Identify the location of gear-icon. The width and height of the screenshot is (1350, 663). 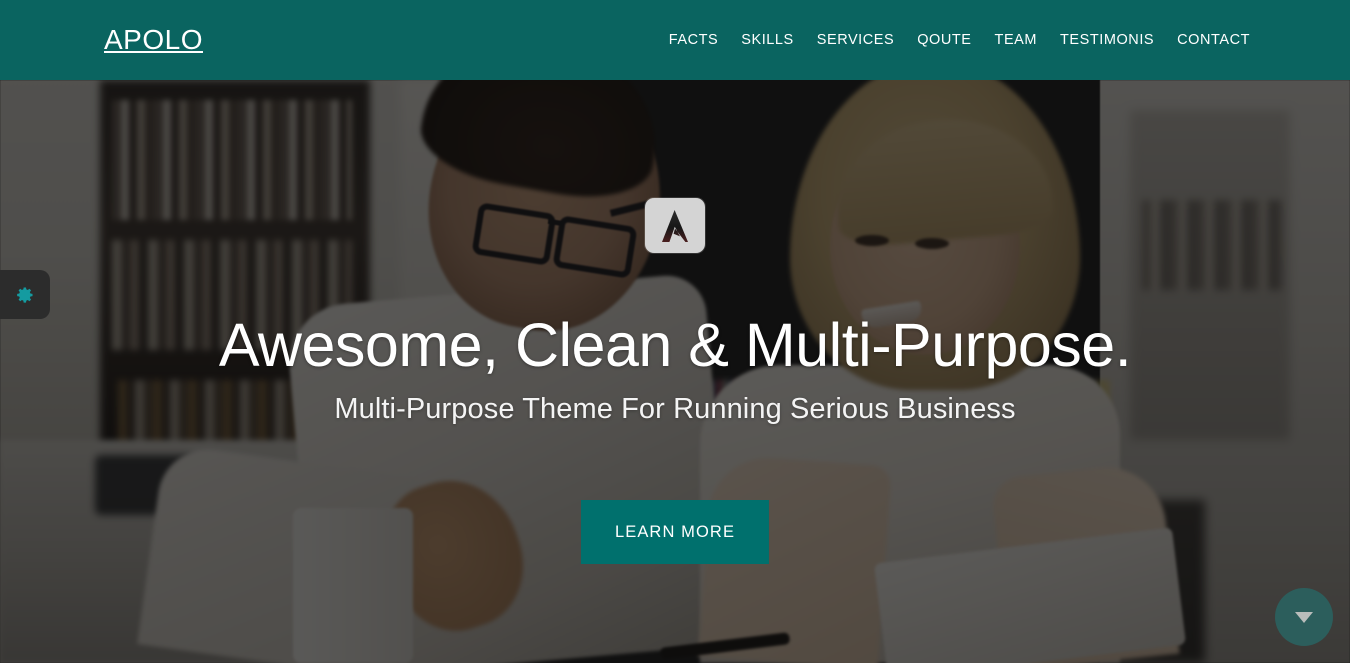
(25, 295).